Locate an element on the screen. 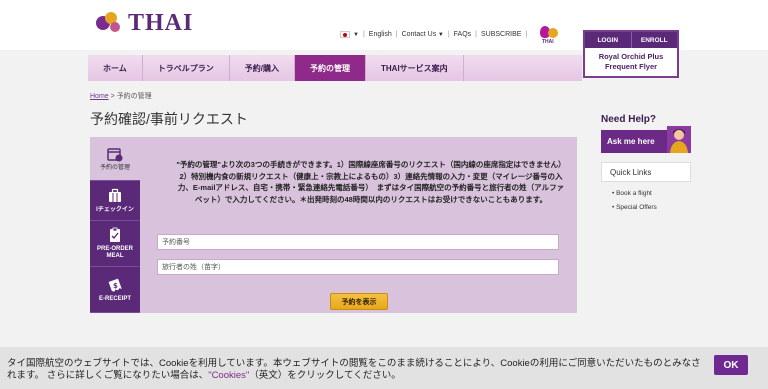 This screenshot has height=389, width=768. nav-item-manage-booking: 予約の管理 is located at coordinates (330, 68).